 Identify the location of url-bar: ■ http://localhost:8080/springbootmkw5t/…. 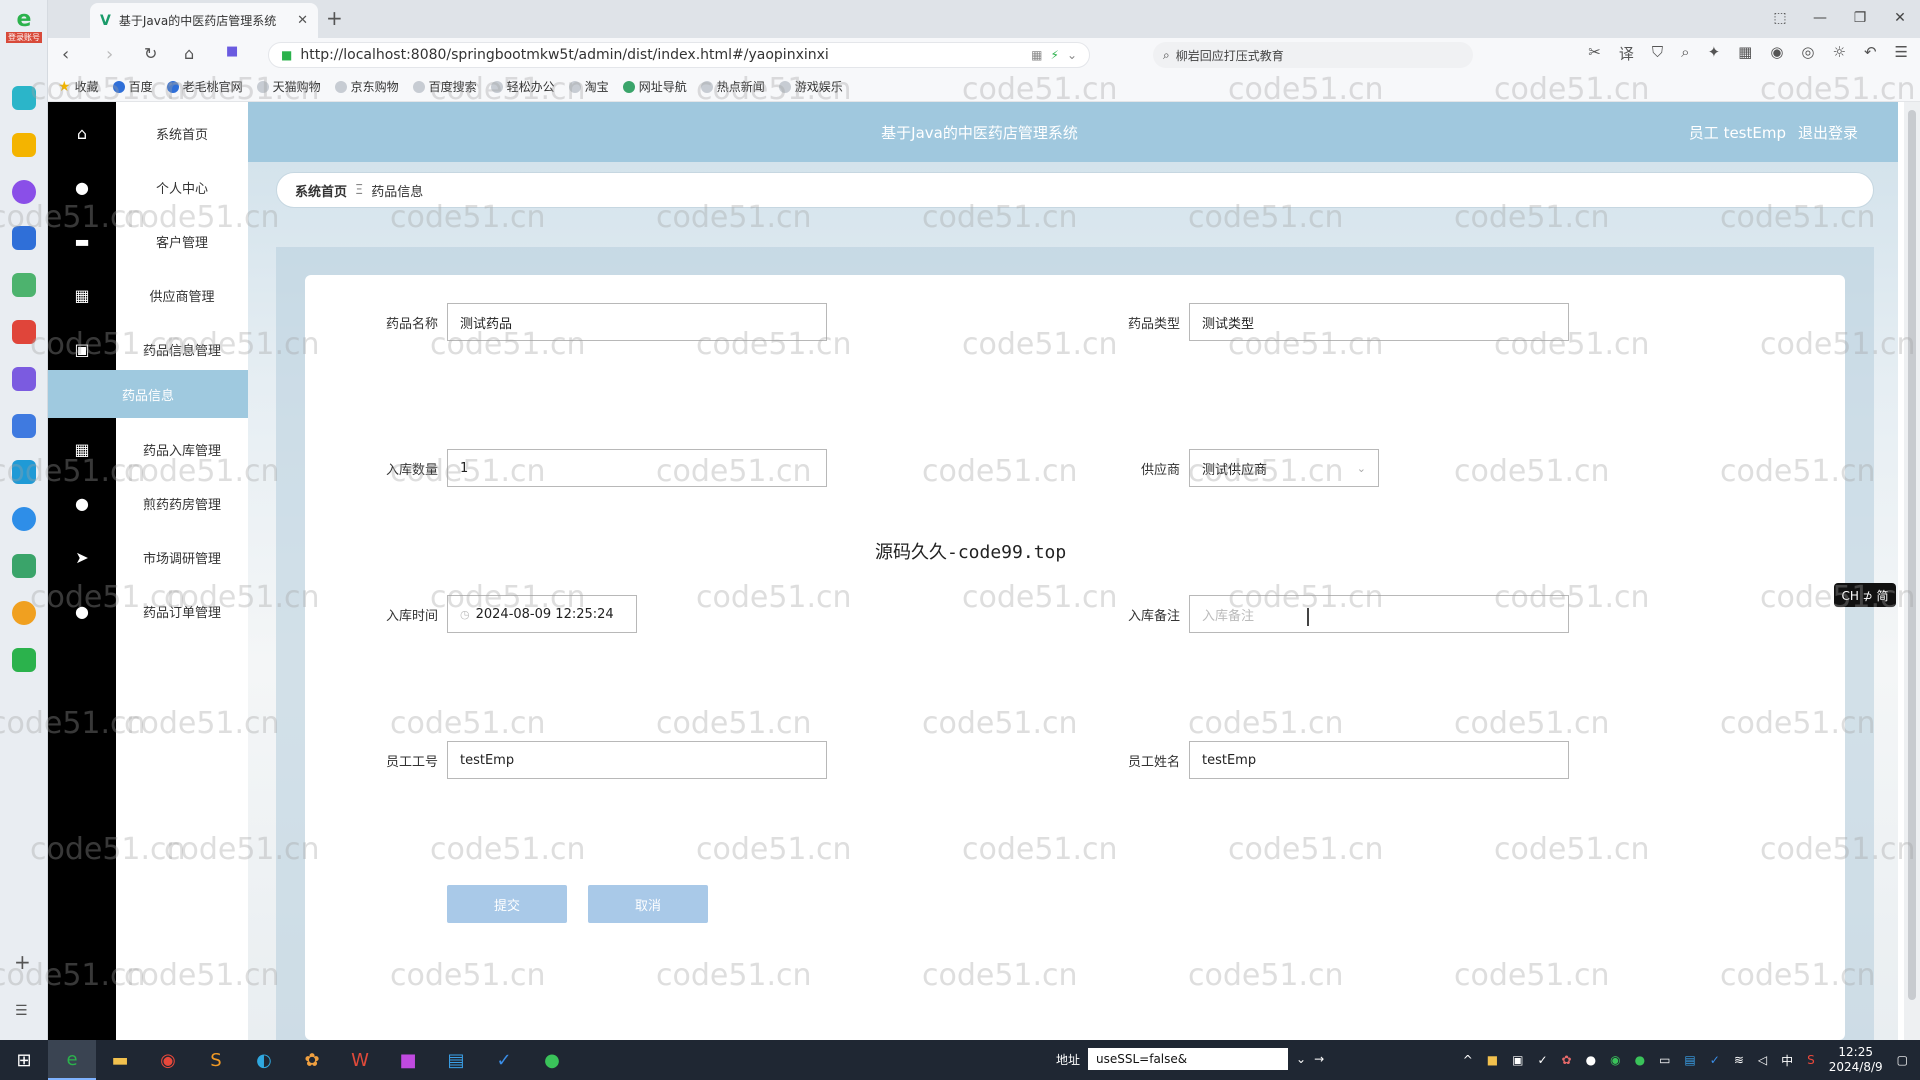
(679, 55).